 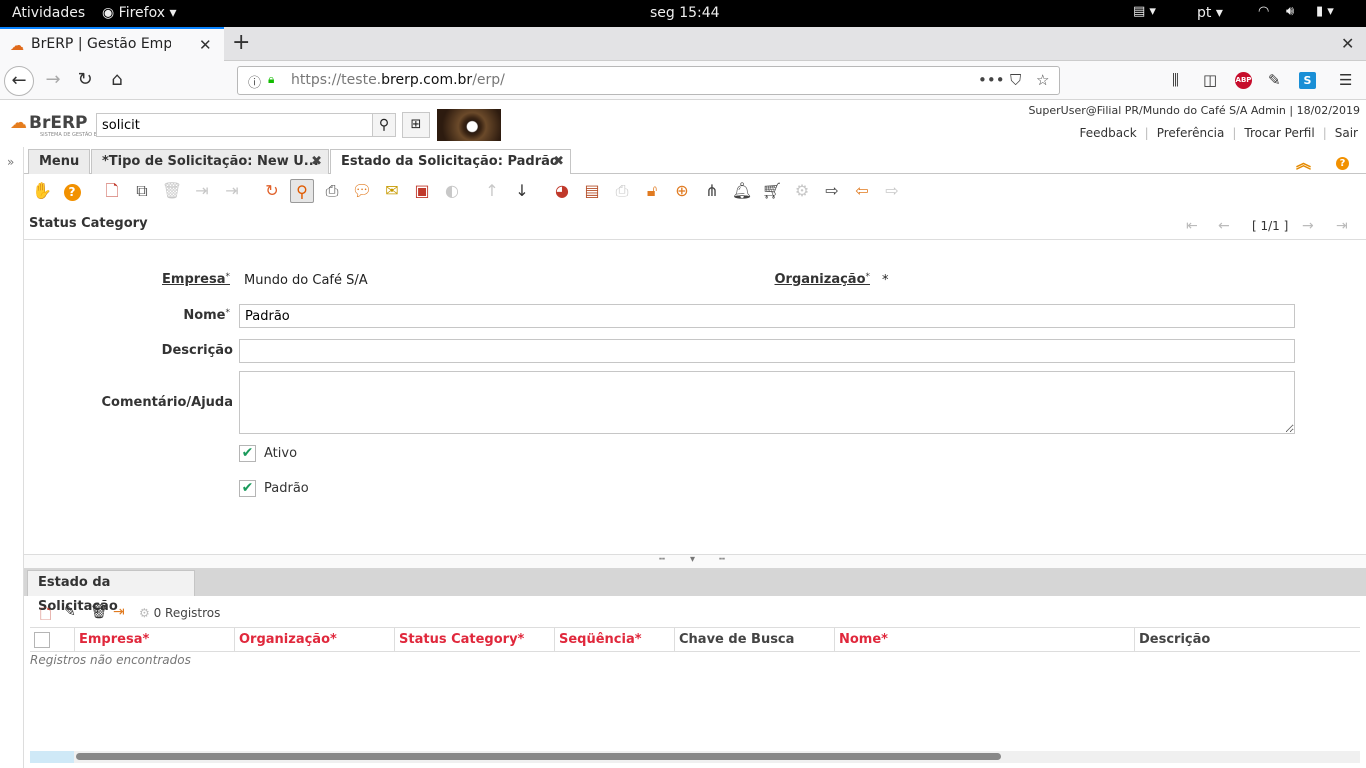 I want to click on next-record-icon: →, so click(x=1308, y=226).